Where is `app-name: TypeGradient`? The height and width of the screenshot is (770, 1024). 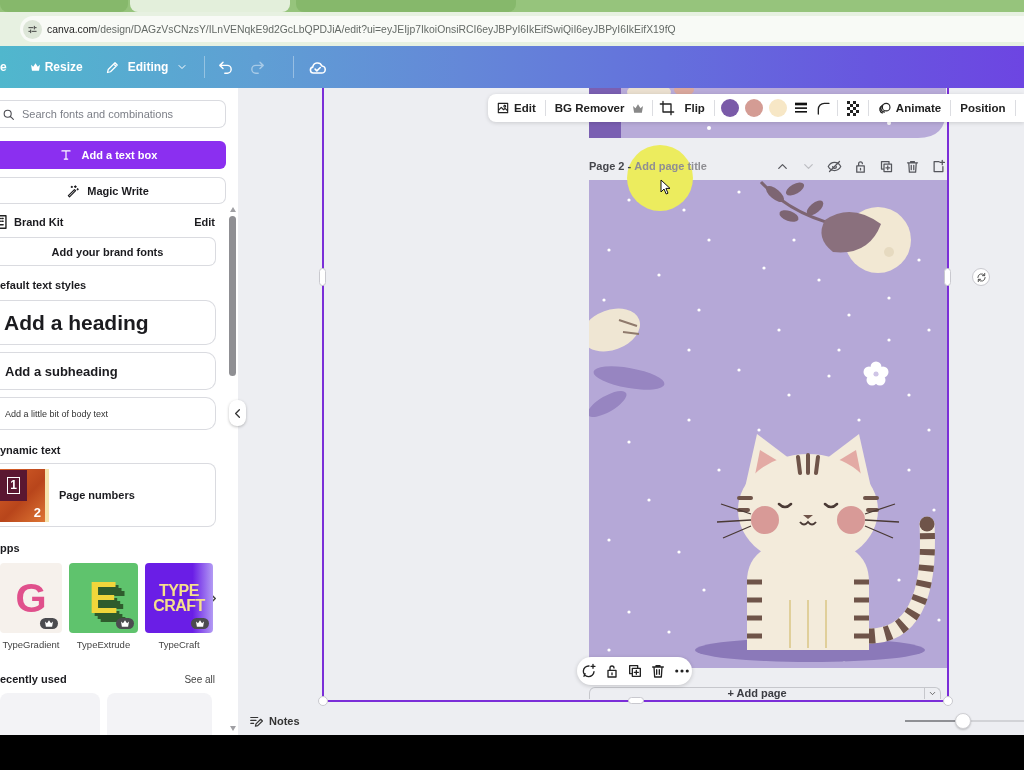
app-name: TypeGradient is located at coordinates (31, 645).